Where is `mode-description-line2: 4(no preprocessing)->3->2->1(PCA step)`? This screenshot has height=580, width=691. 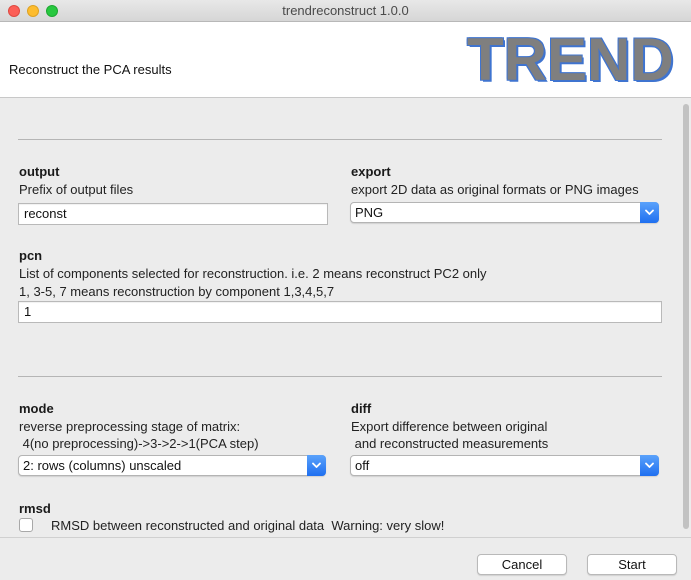
mode-description-line2: 4(no preprocessing)->3->2->1(PCA step) is located at coordinates (139, 443).